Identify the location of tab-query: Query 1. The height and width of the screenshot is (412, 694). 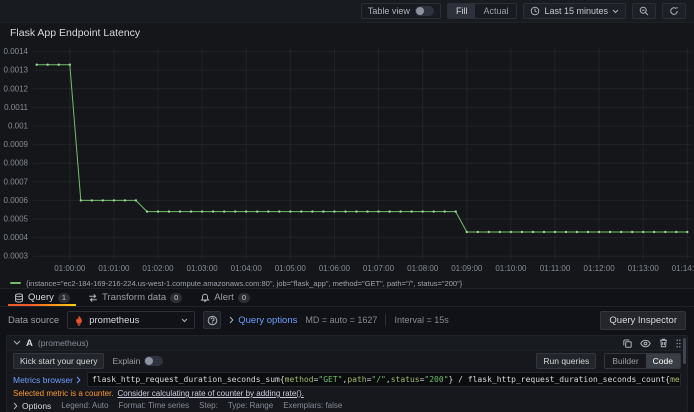
(42, 297).